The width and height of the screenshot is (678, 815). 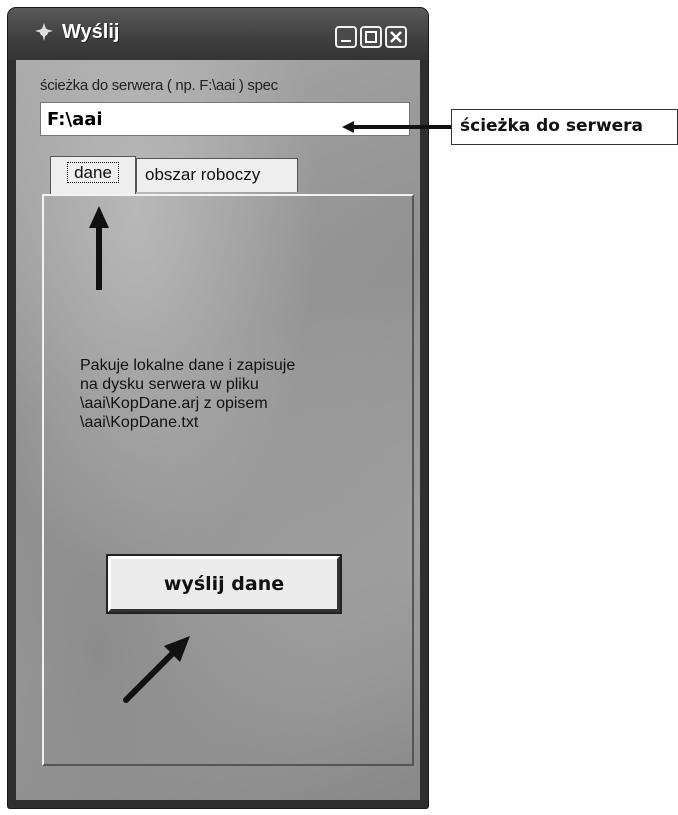 What do you see at coordinates (139, 422) in the screenshot?
I see `description-line: \aai\KopDane.txt` at bounding box center [139, 422].